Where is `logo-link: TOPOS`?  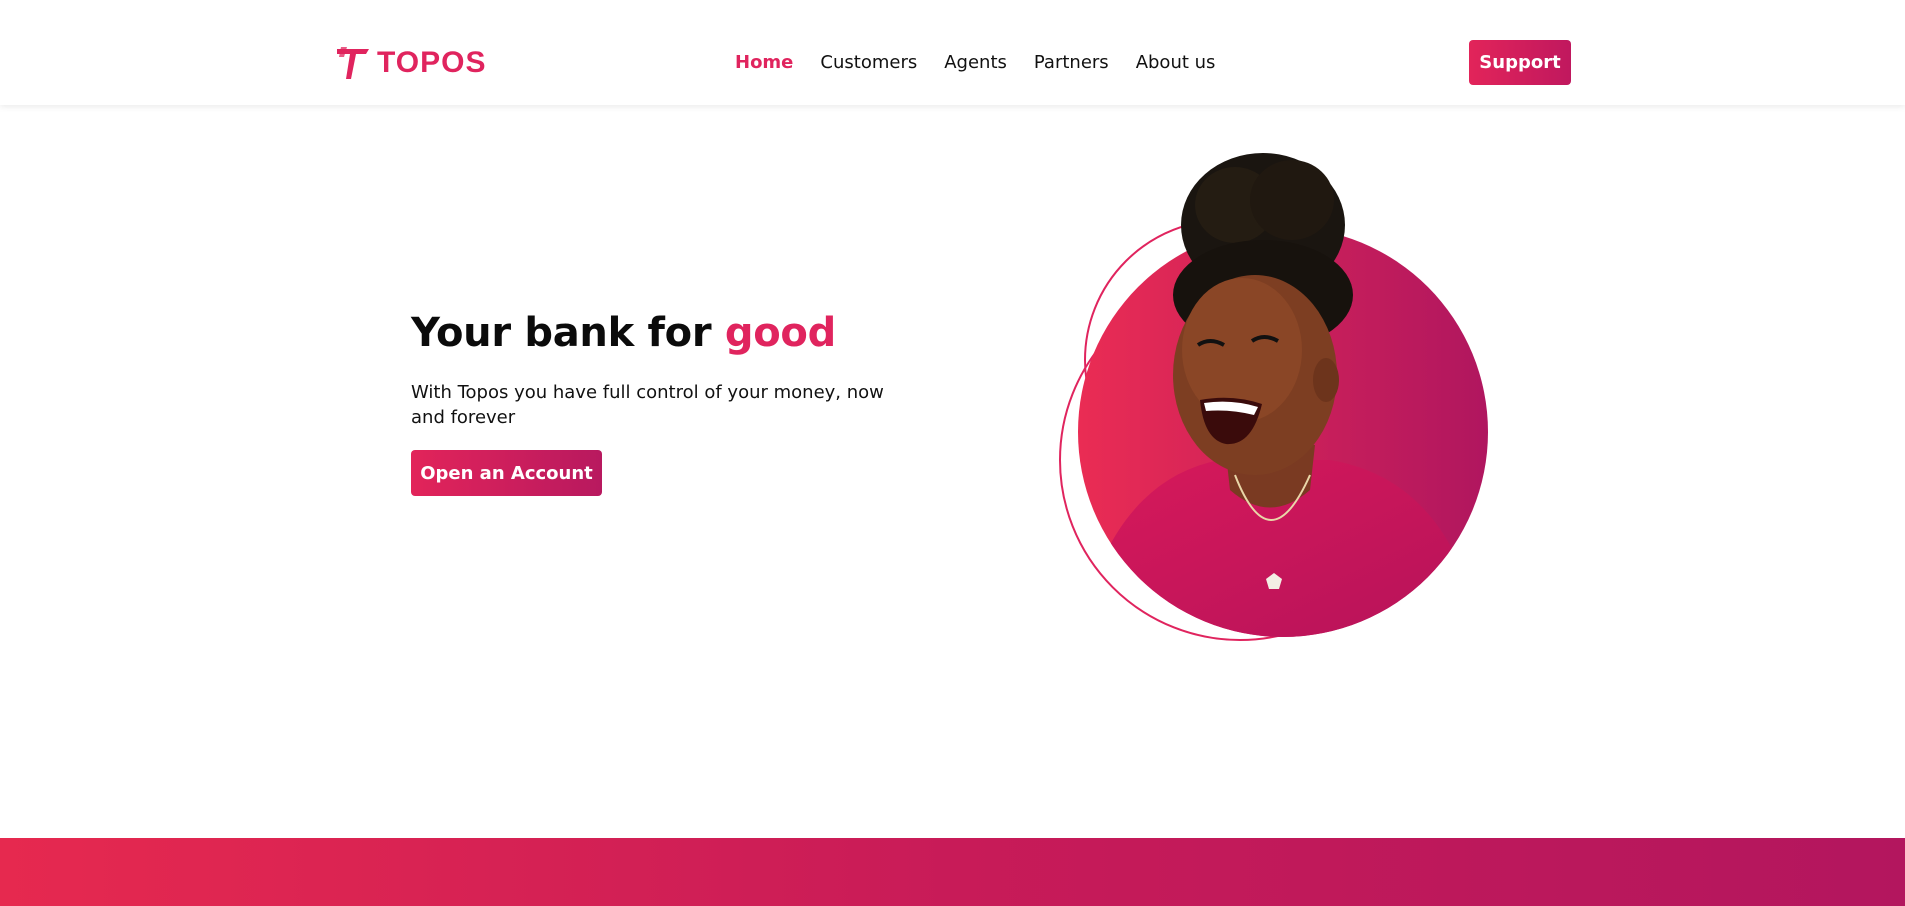
logo-link: TOPOS is located at coordinates (410, 63).